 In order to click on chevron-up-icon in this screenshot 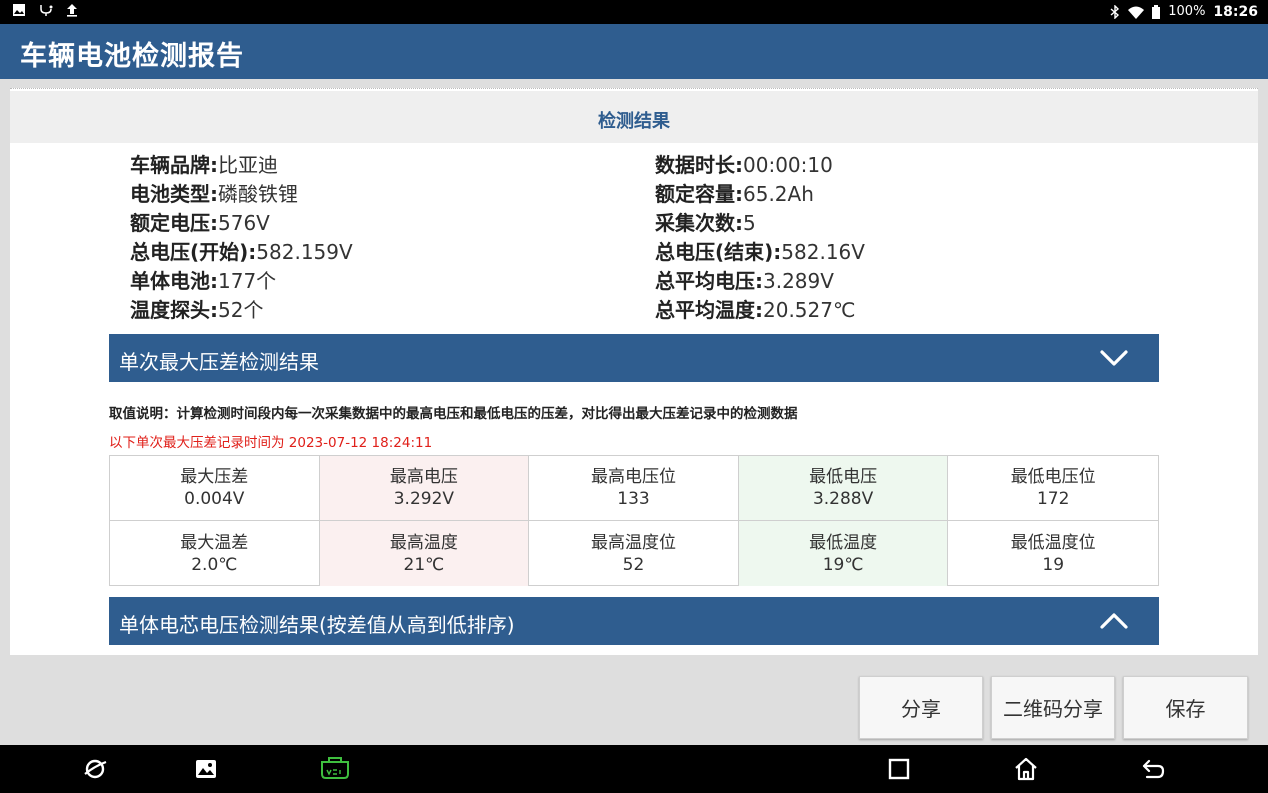, I will do `click(1114, 621)`.